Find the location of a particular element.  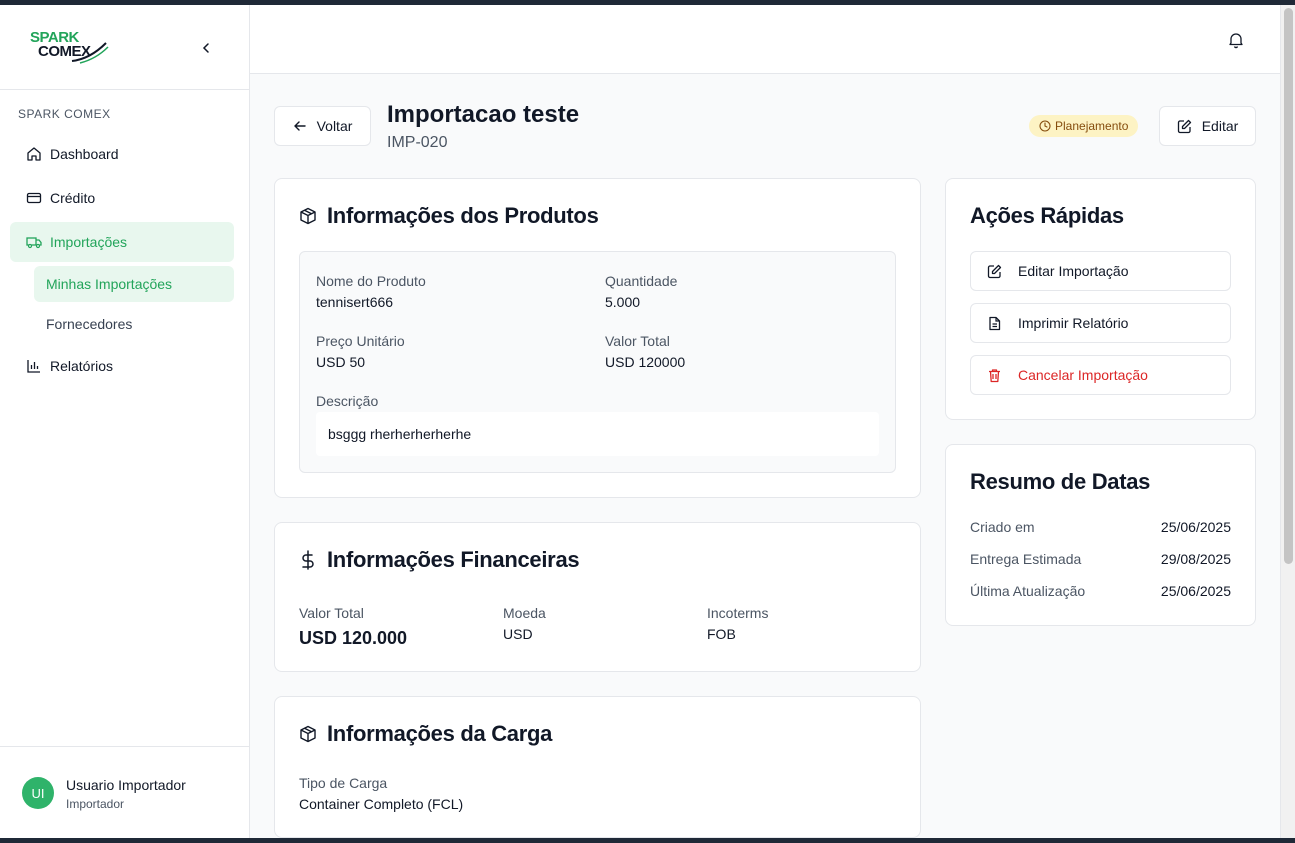

scroll-thumb is located at coordinates (1288, 286).